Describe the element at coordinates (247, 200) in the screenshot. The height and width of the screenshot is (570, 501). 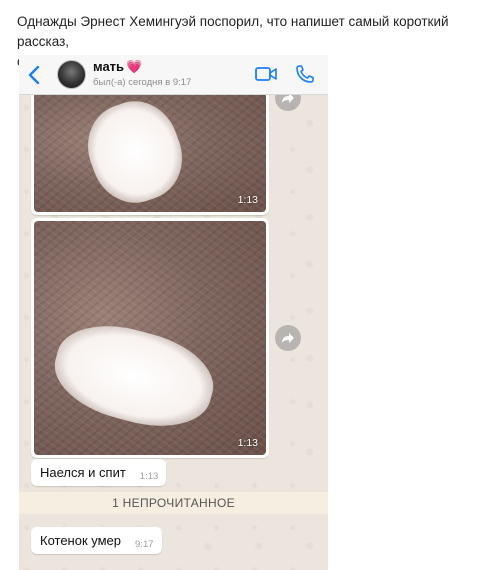
I see `image-message-1-time: 1:13` at that location.